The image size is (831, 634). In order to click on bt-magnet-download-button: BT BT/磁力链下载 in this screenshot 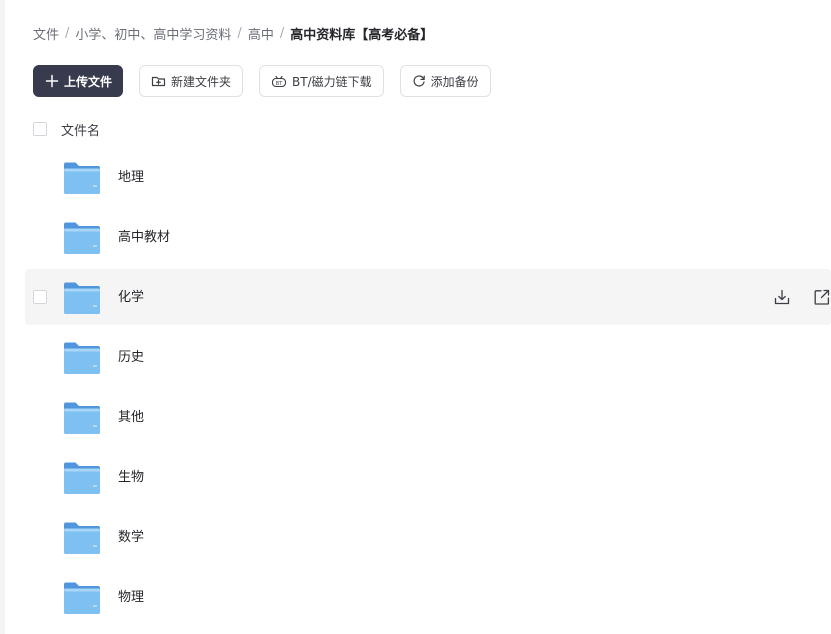, I will do `click(321, 81)`.